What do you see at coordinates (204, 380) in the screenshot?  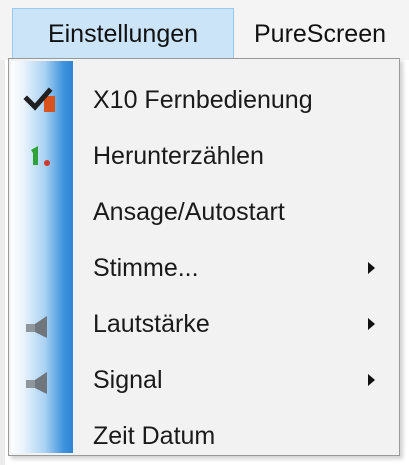 I see `menu-item-signal: Signal` at bounding box center [204, 380].